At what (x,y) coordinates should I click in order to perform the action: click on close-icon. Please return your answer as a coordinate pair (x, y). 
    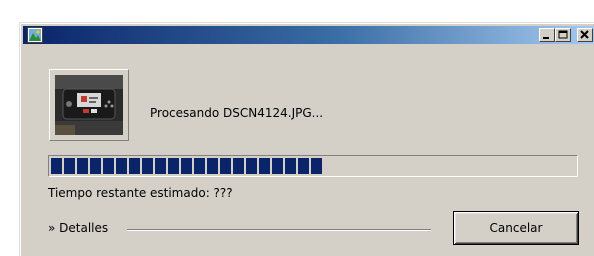
    Looking at the image, I should click on (584, 34).